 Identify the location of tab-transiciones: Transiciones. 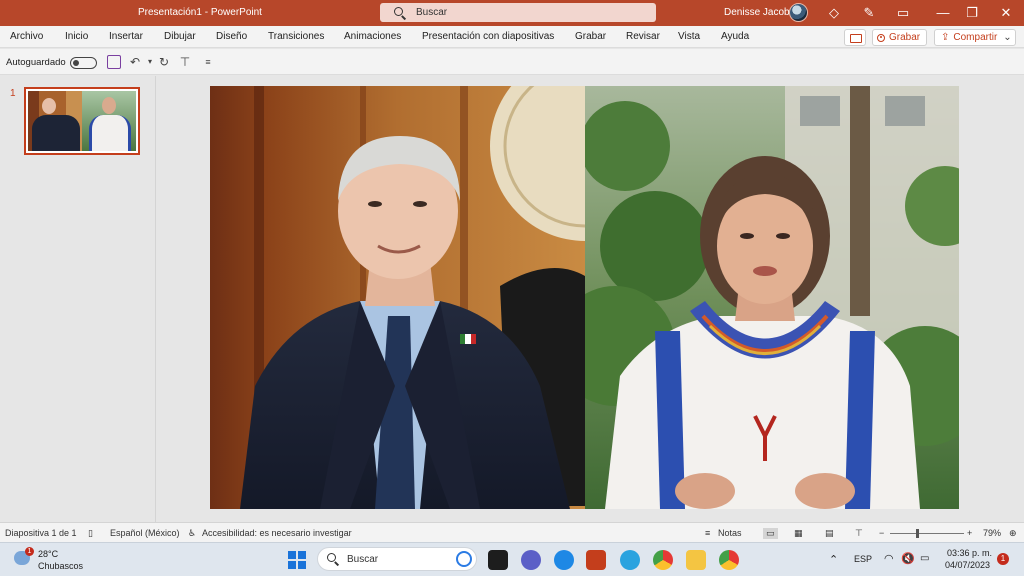
(296, 36).